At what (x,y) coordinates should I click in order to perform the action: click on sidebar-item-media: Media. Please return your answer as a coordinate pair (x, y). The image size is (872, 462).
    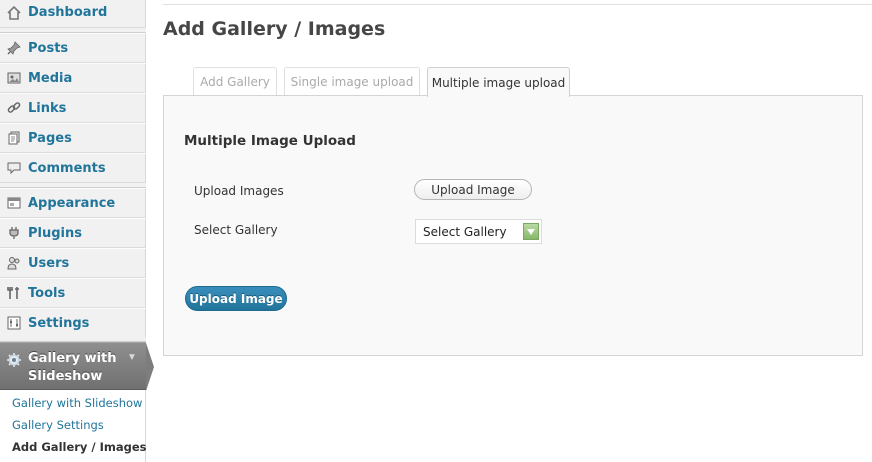
    Looking at the image, I should click on (73, 78).